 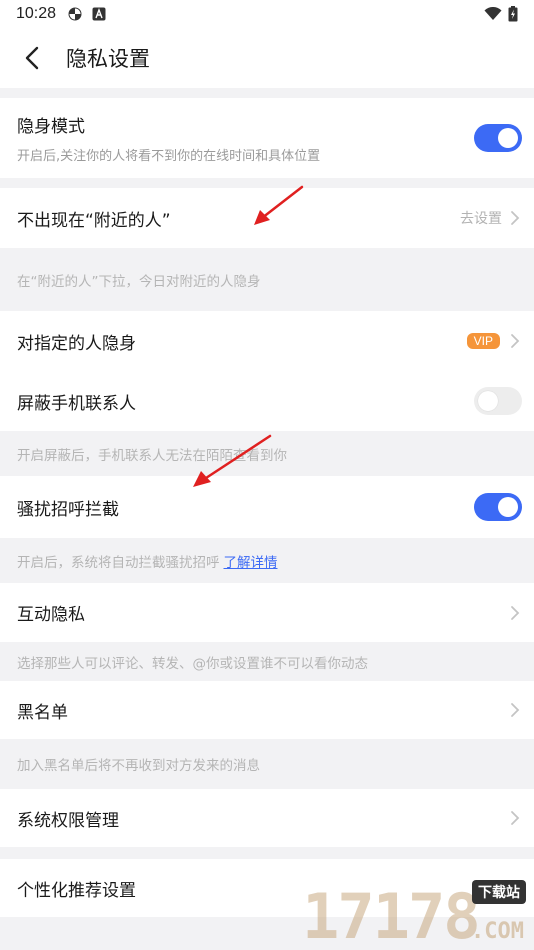 I want to click on wifi-icon, so click(x=493, y=13).